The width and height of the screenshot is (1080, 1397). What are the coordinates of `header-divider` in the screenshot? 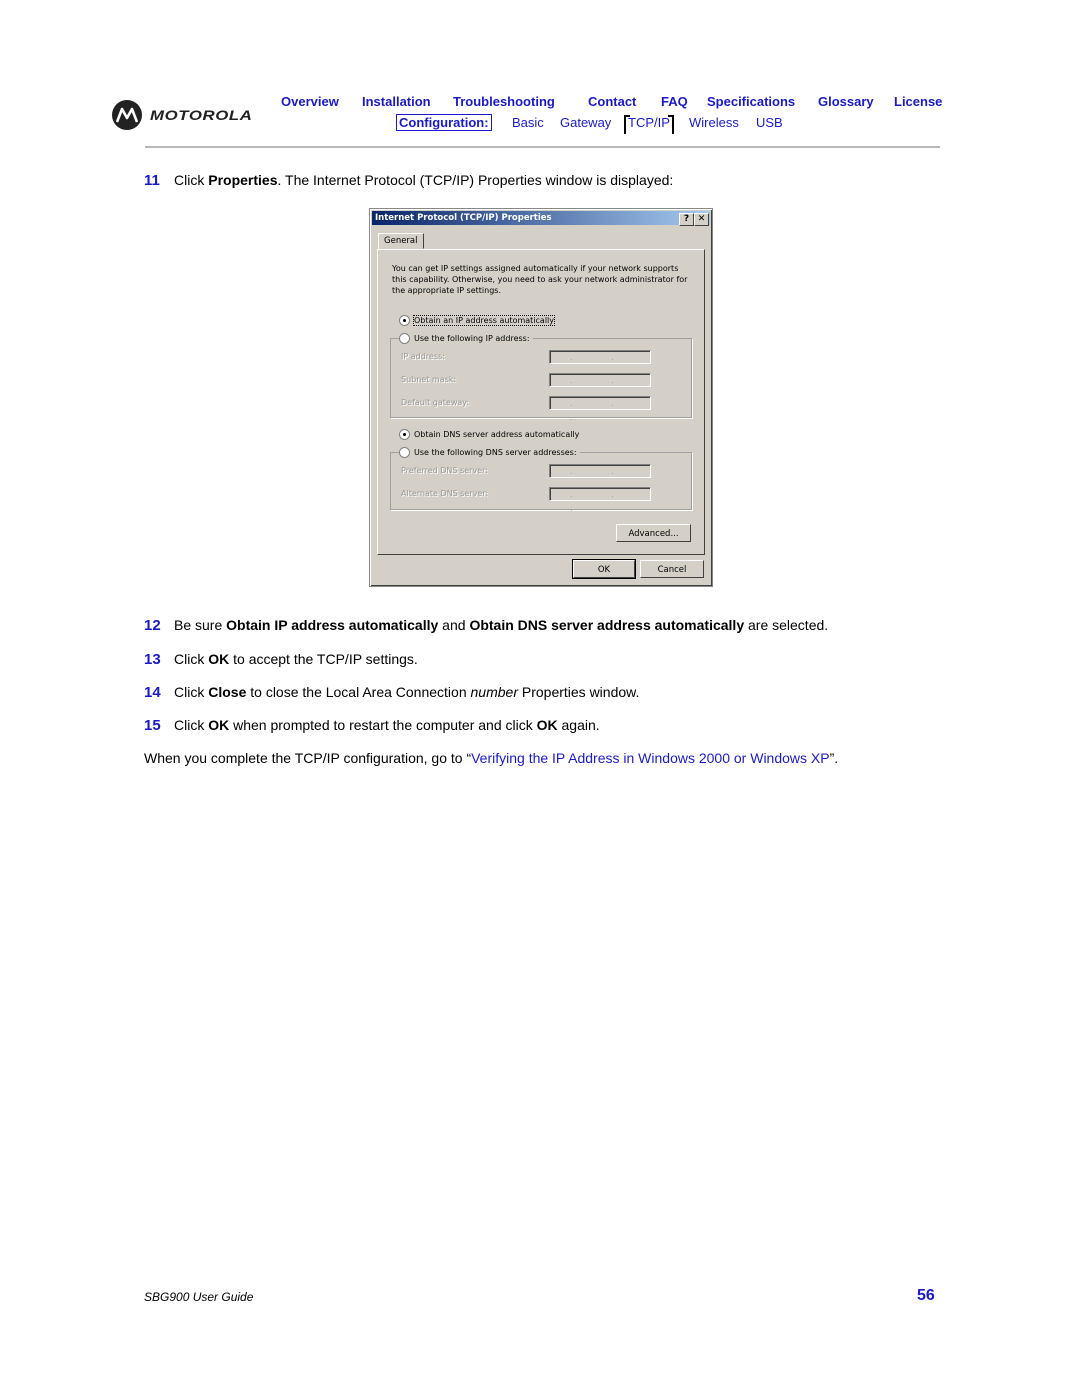 It's located at (542, 147).